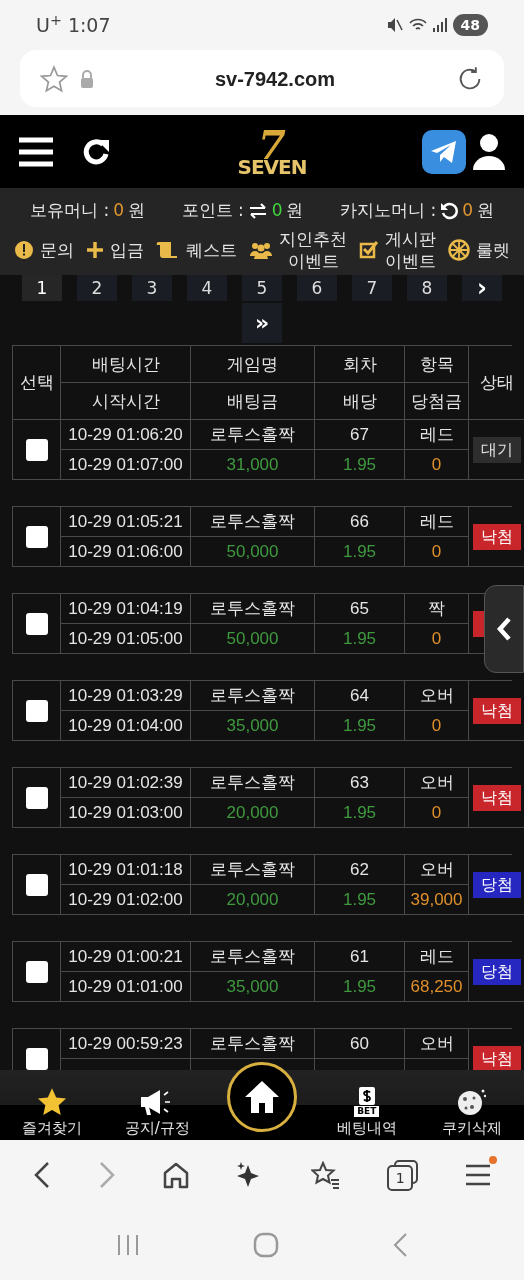 This screenshot has height=1280, width=524. I want to click on table-cell: 62, so click(360, 870).